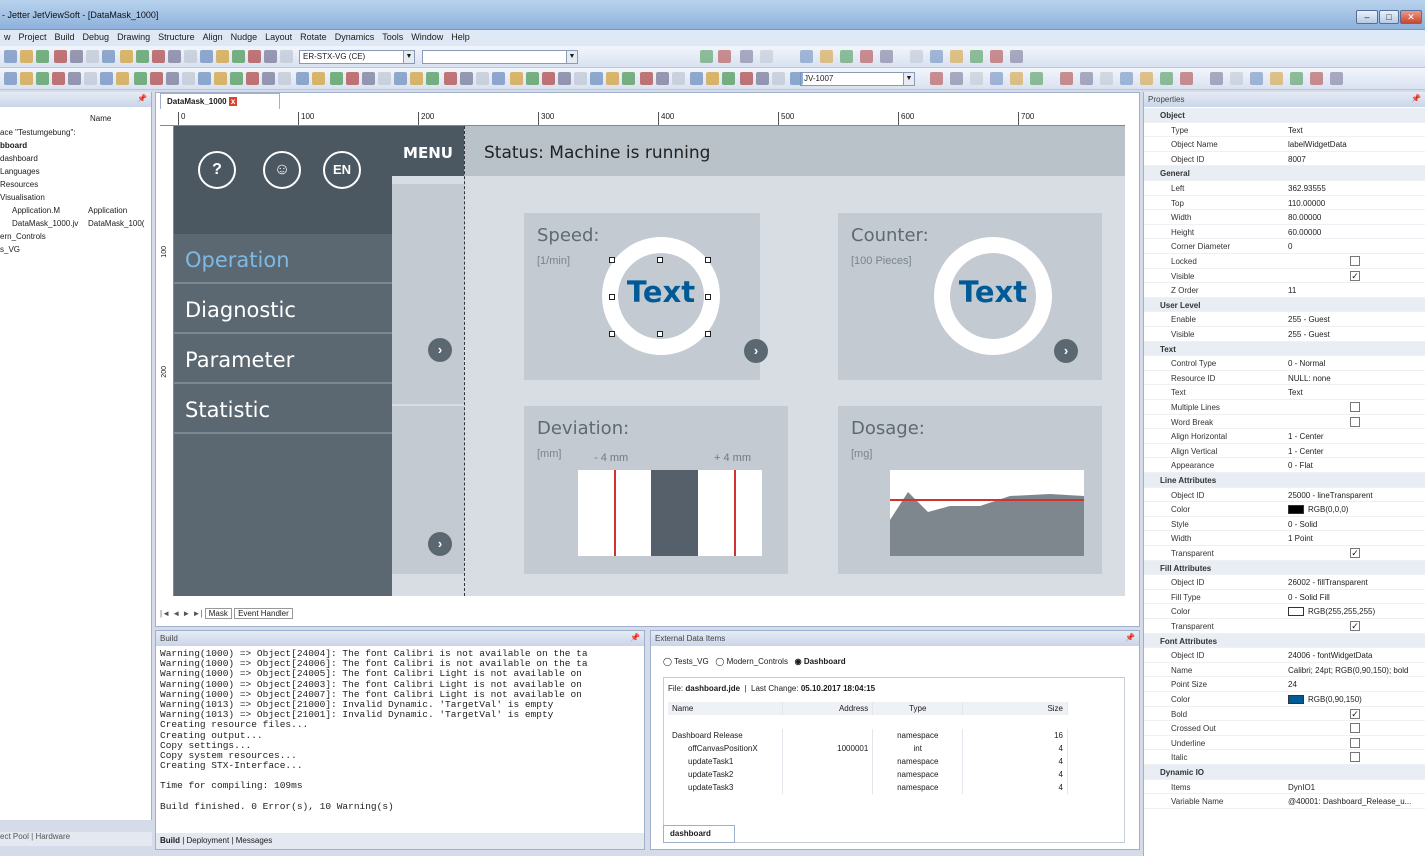 The height and width of the screenshot is (856, 1425). What do you see at coordinates (218, 613) in the screenshot?
I see `tab-mask: Mask` at bounding box center [218, 613].